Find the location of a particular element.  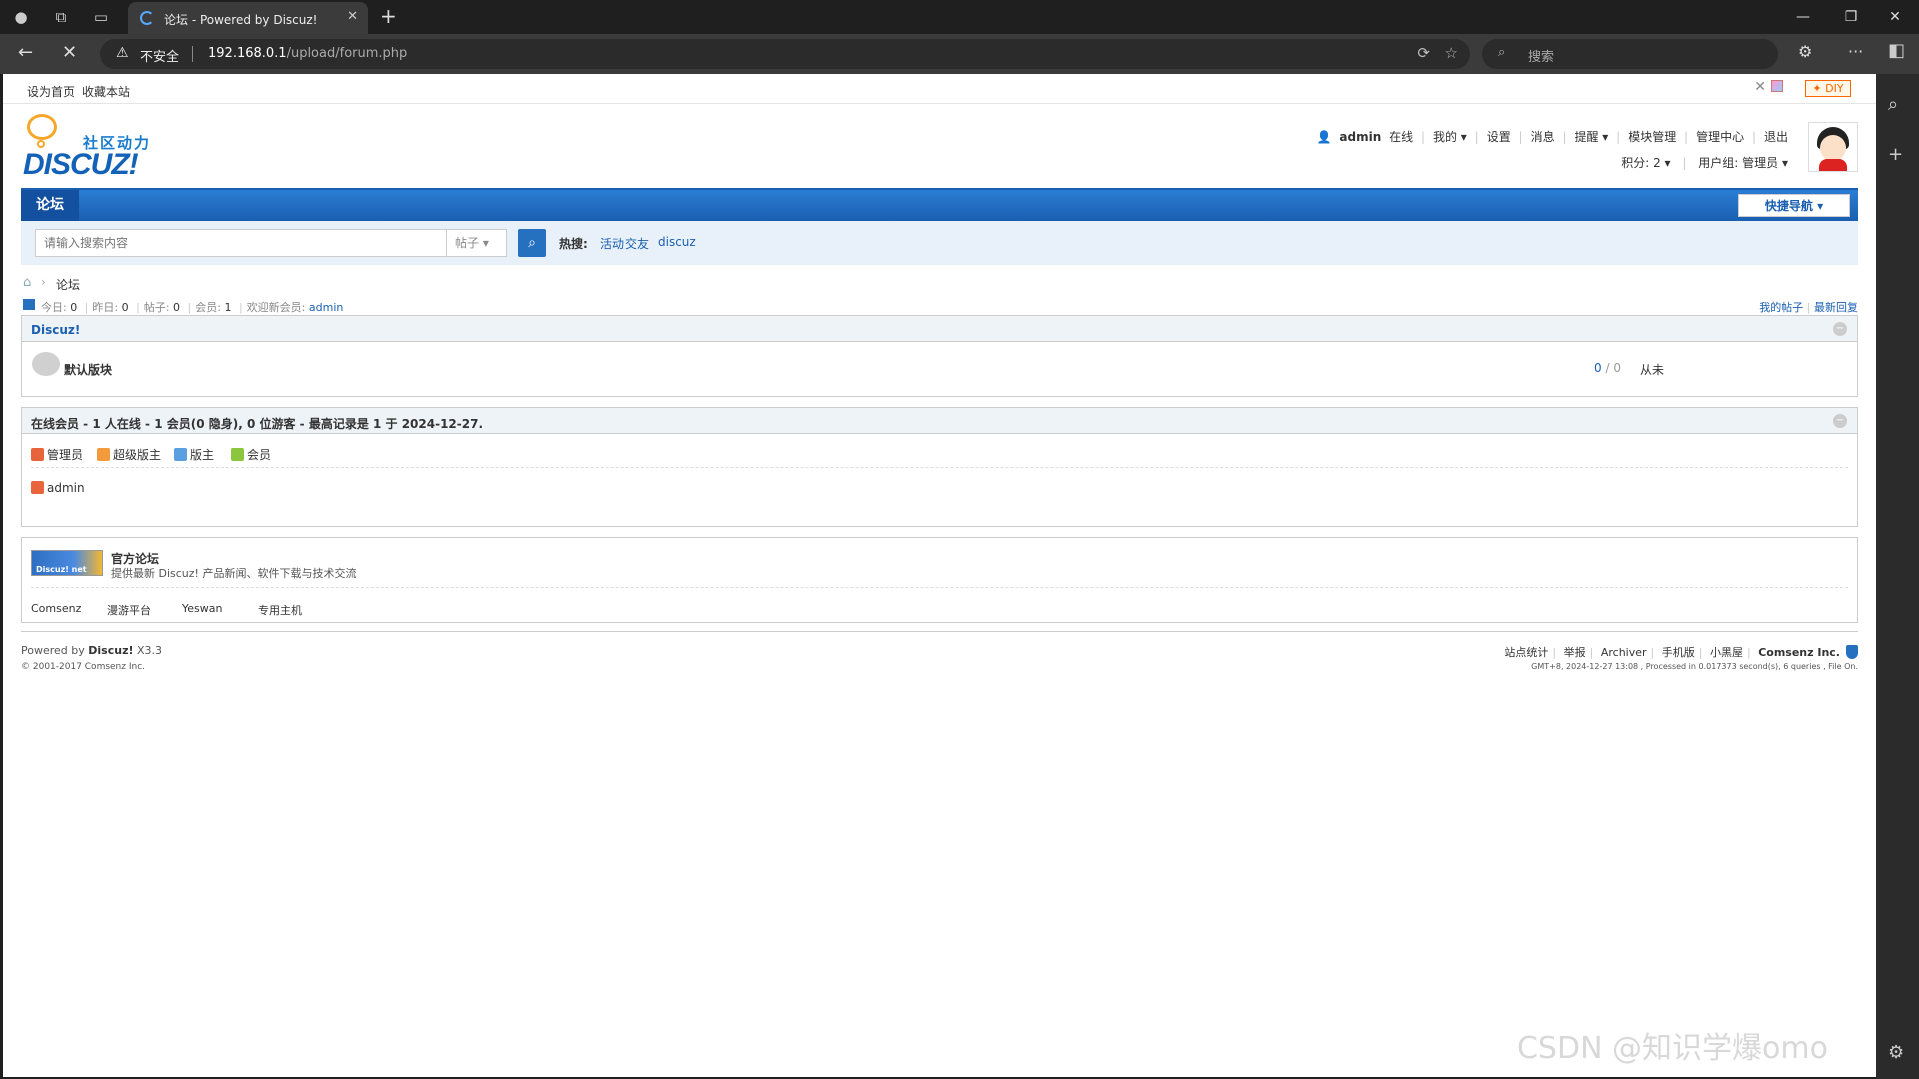

sidebar-toggle-icon: ◧ is located at coordinates (1896, 50).